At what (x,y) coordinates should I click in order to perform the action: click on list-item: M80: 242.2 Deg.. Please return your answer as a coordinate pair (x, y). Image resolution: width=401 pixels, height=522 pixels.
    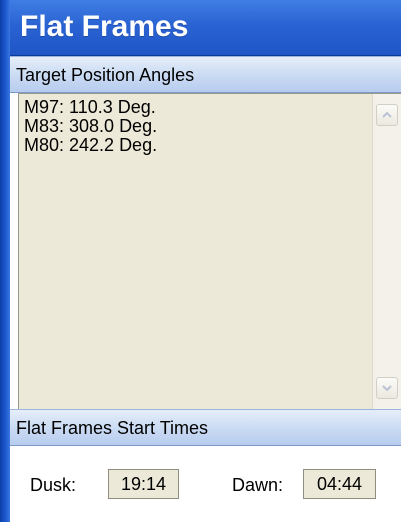
    Looking at the image, I should click on (90, 145).